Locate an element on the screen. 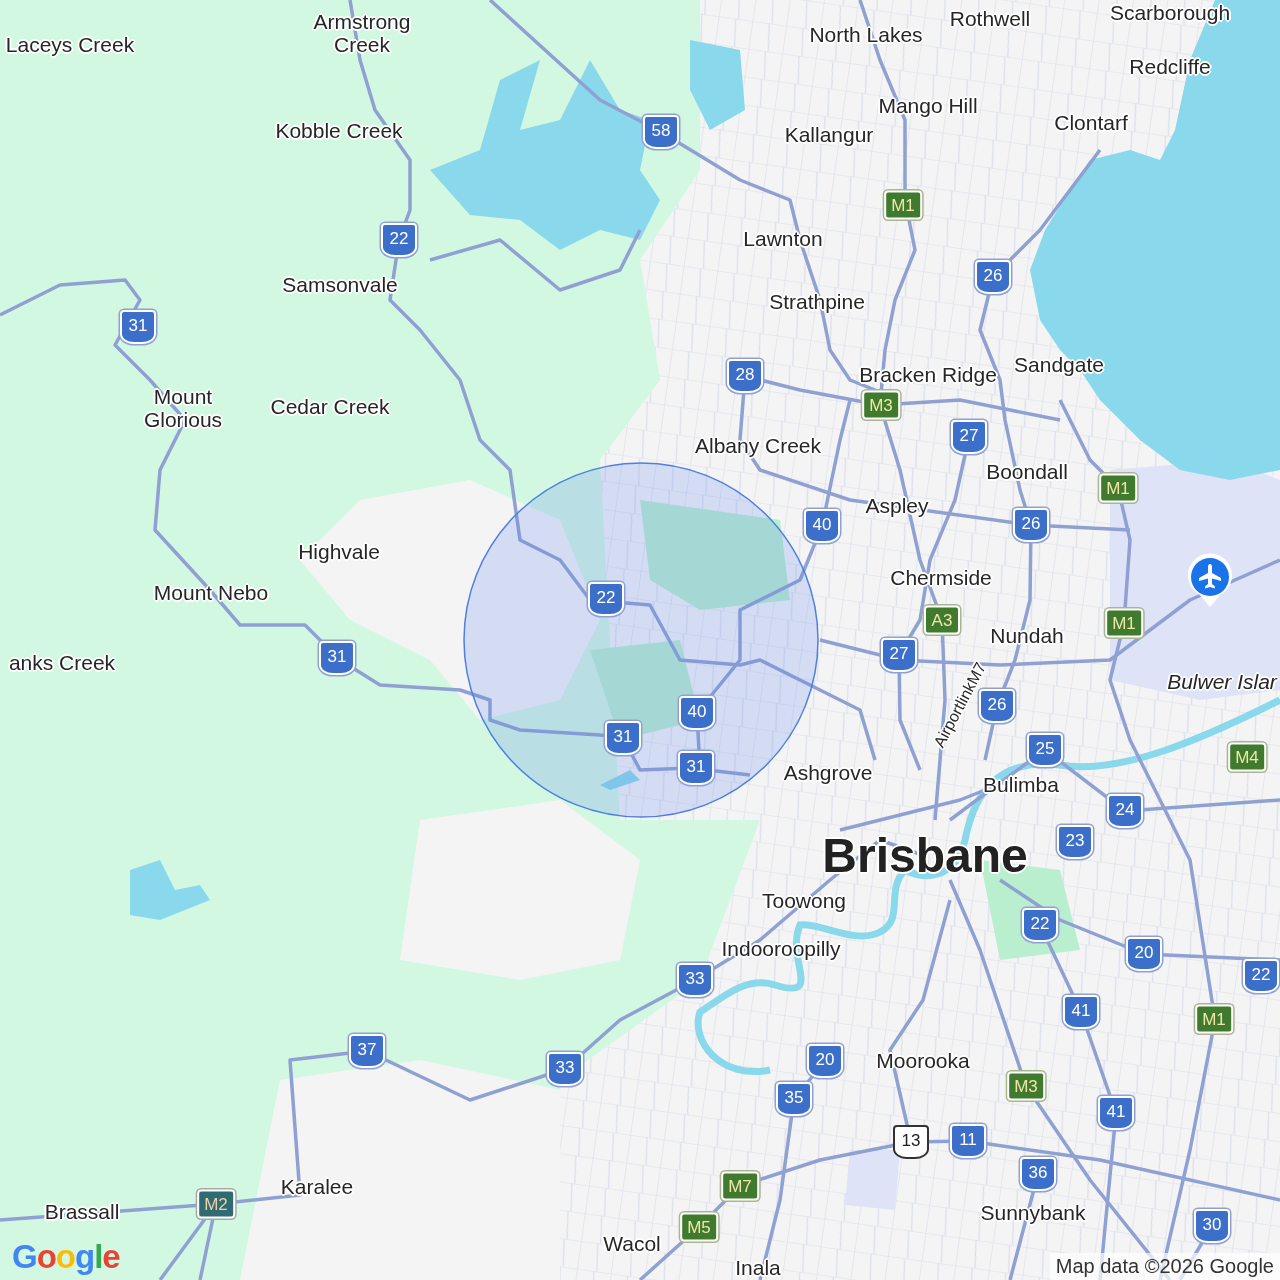 Image resolution: width=1280 pixels, height=1280 pixels. map-attribution: Map data ©2026 Google is located at coordinates (1164, 1266).